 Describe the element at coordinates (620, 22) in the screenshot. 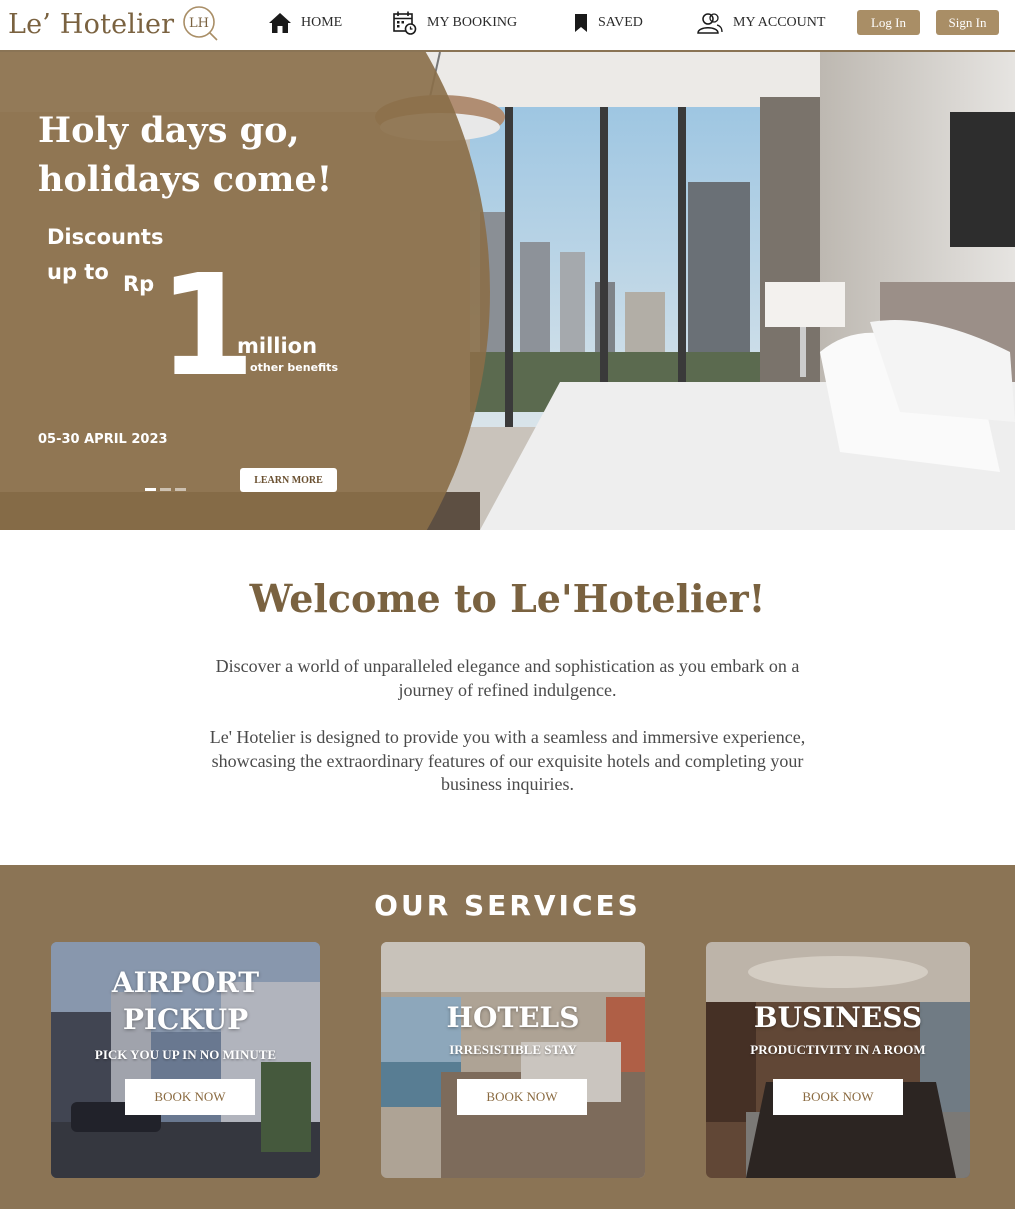

I see `nav-saved-label: SAVED` at that location.